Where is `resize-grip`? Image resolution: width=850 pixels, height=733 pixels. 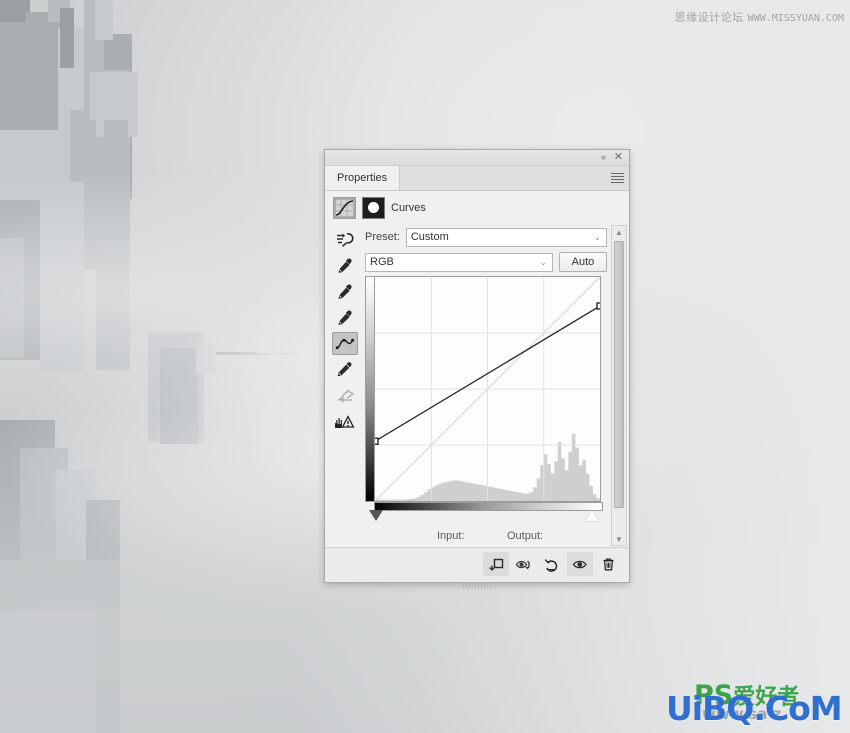 resize-grip is located at coordinates (477, 585).